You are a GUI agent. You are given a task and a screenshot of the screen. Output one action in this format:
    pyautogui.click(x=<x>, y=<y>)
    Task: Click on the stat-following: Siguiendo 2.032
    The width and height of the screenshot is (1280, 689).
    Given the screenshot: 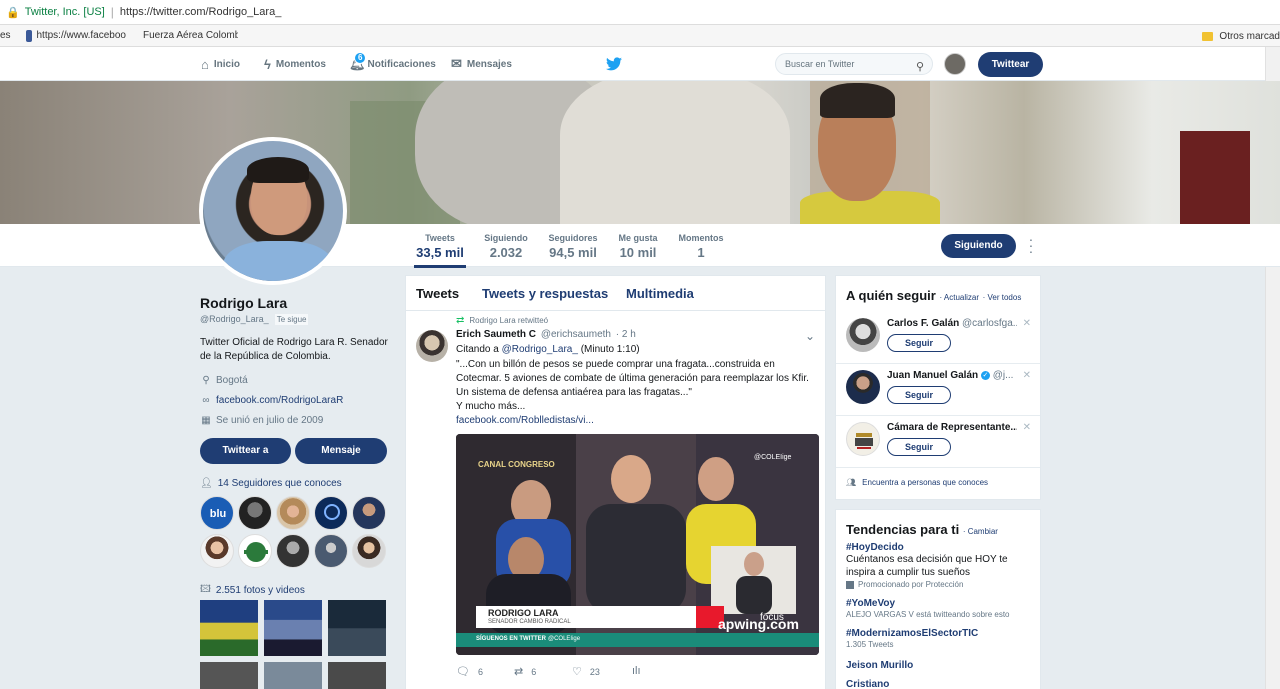 What is the action you would take?
    pyautogui.click(x=506, y=246)
    